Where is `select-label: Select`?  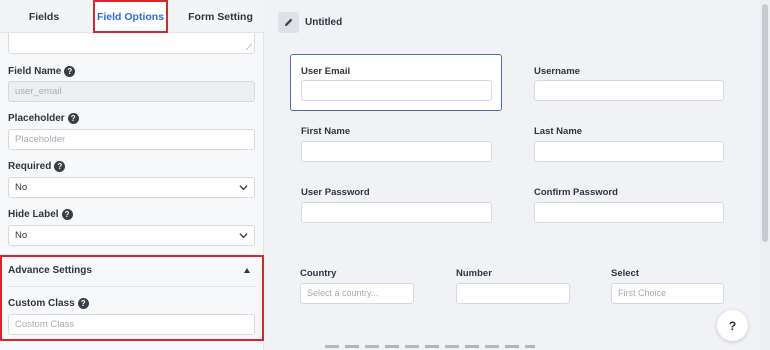 select-label: Select is located at coordinates (625, 273).